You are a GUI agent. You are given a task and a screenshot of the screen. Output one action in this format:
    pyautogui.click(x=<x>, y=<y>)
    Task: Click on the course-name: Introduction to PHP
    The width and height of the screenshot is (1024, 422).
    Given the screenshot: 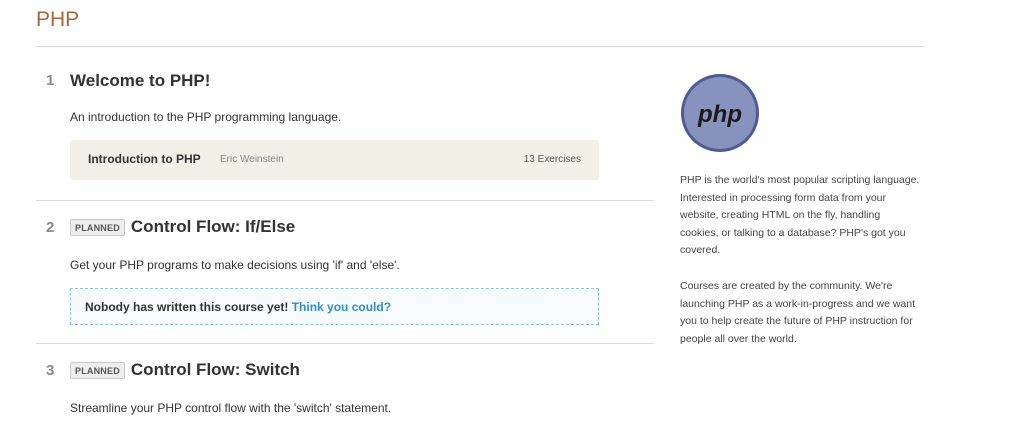 What is the action you would take?
    pyautogui.click(x=144, y=159)
    